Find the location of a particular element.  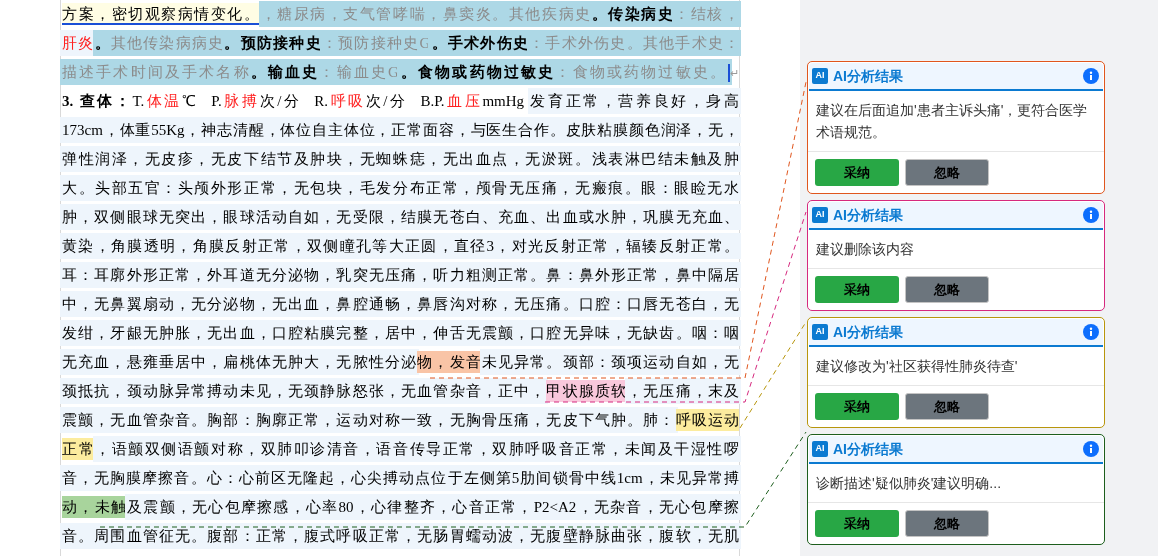

document-text: 描述手术时间及手术名称 is located at coordinates (156, 71).